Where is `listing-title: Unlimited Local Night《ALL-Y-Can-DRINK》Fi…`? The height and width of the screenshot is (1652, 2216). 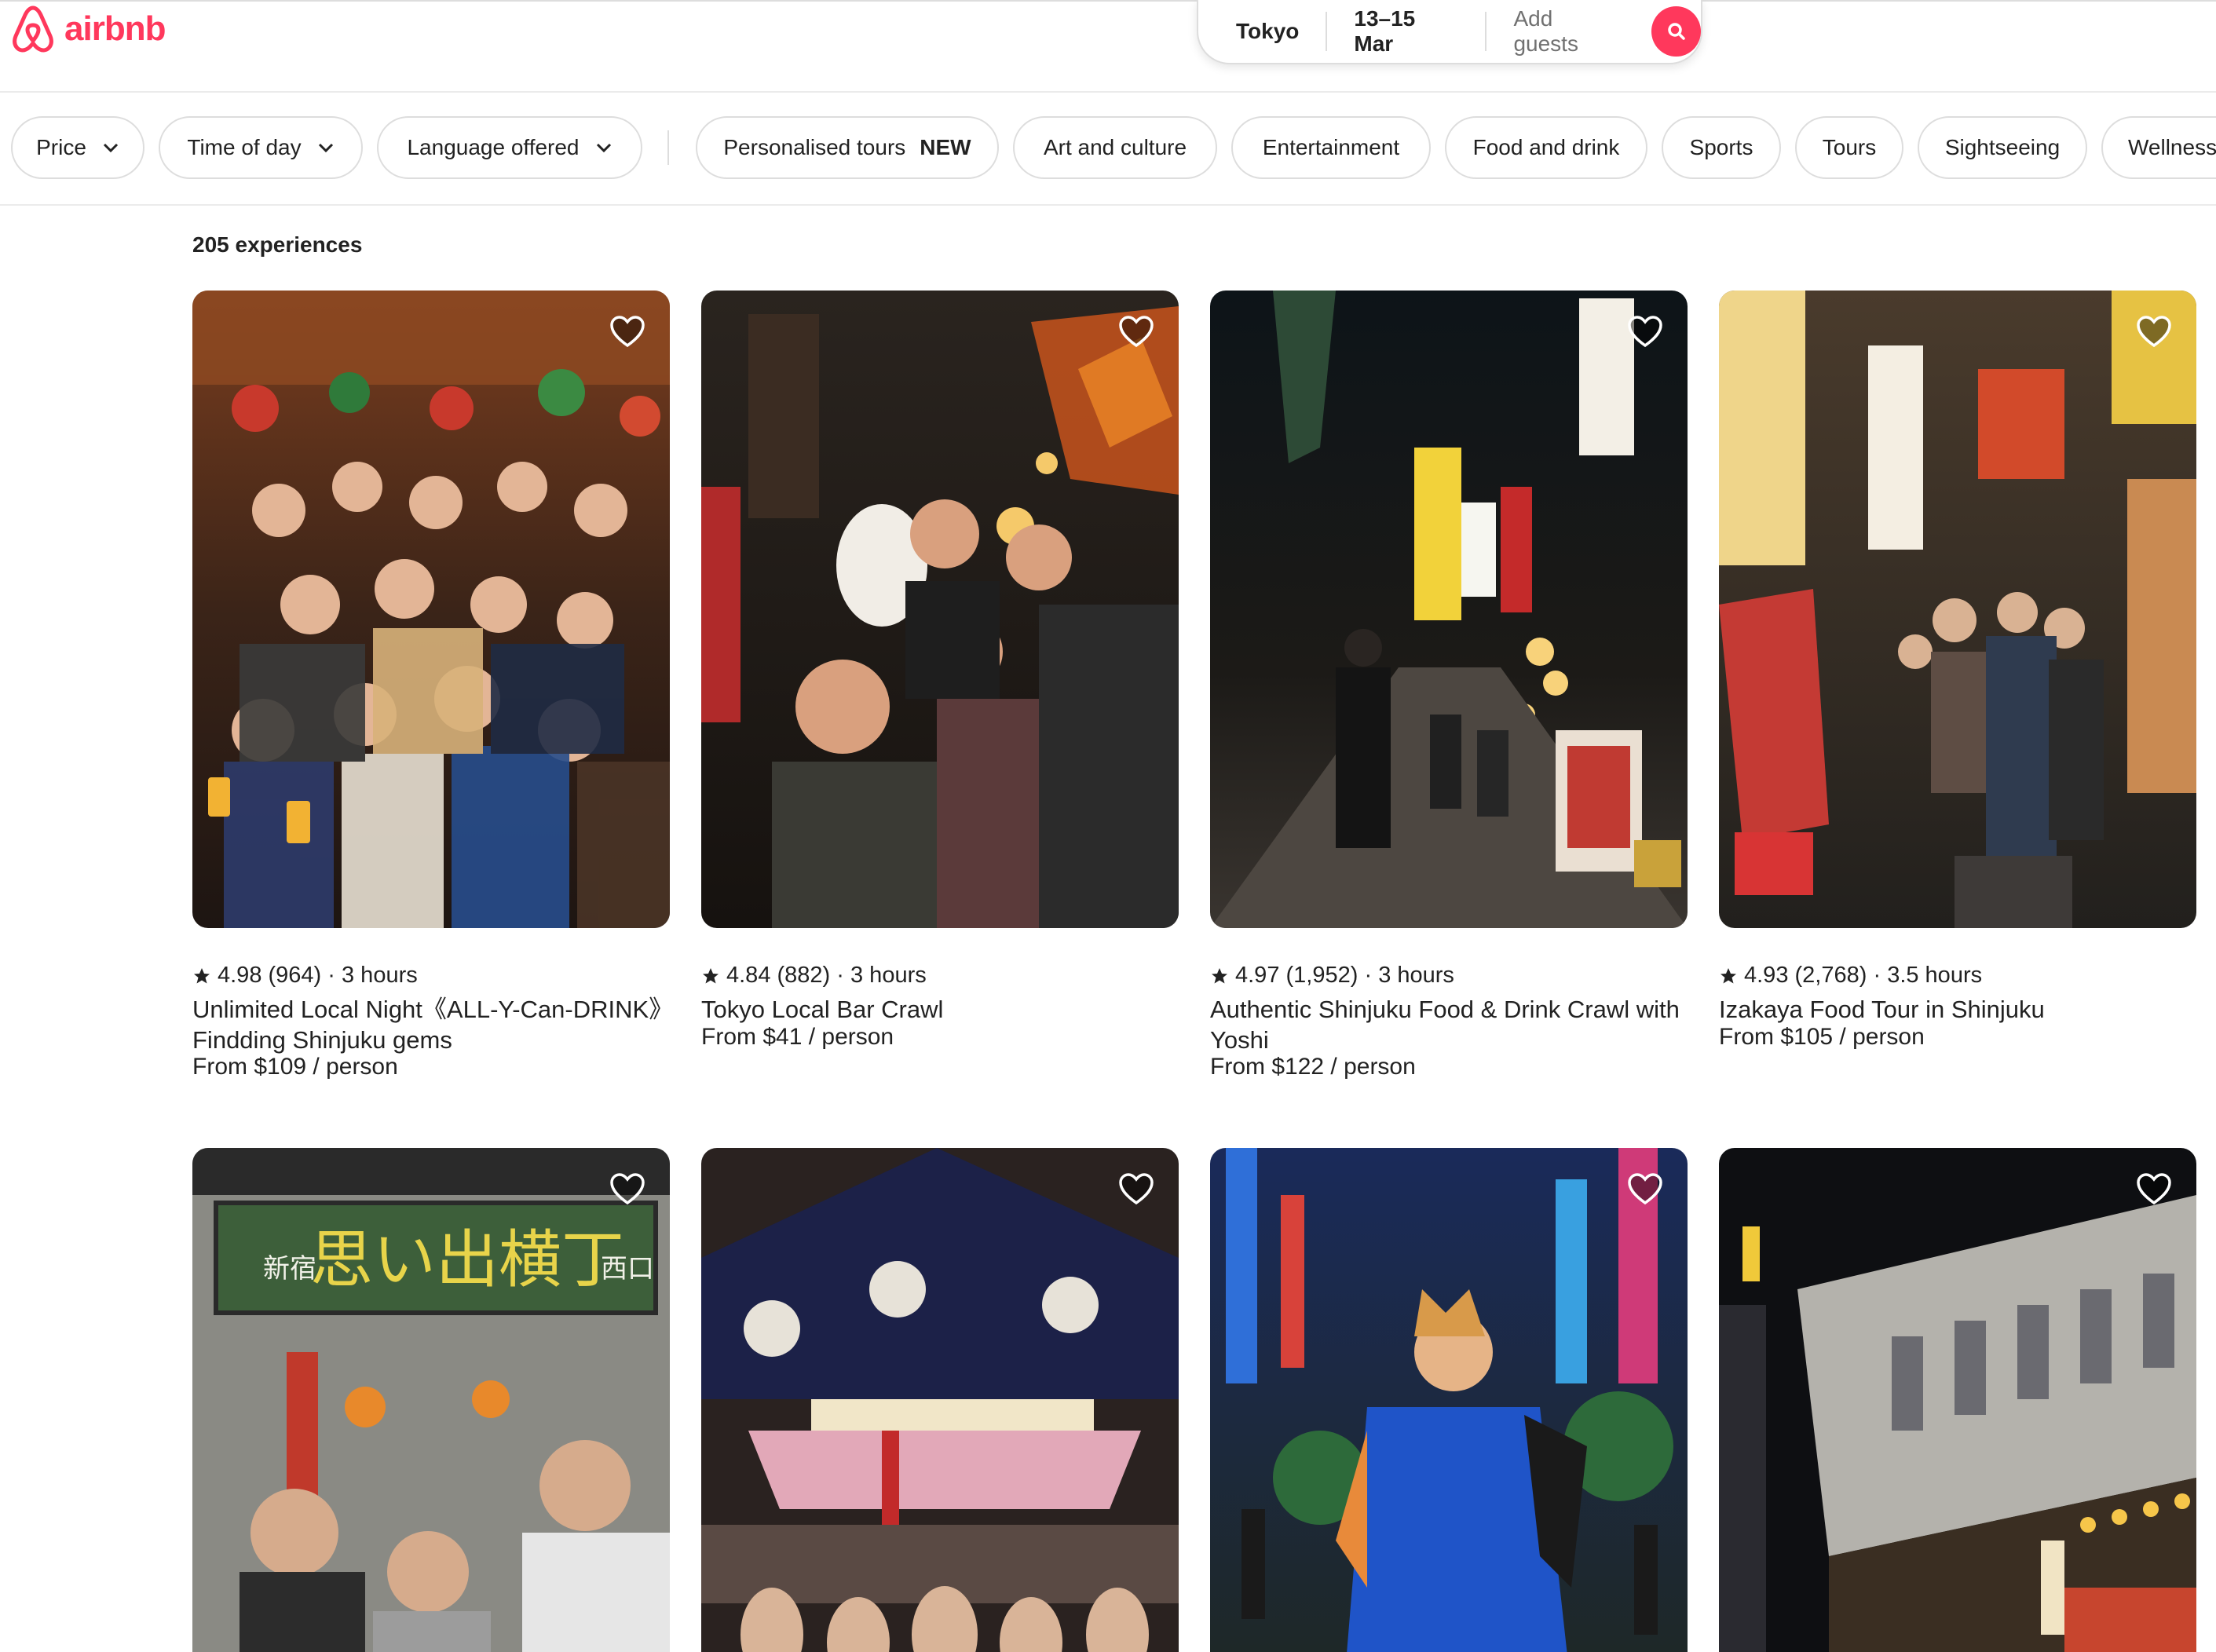
listing-title: Unlimited Local Night《ALL-Y-Can-DRINK》Fi… is located at coordinates (431, 1024).